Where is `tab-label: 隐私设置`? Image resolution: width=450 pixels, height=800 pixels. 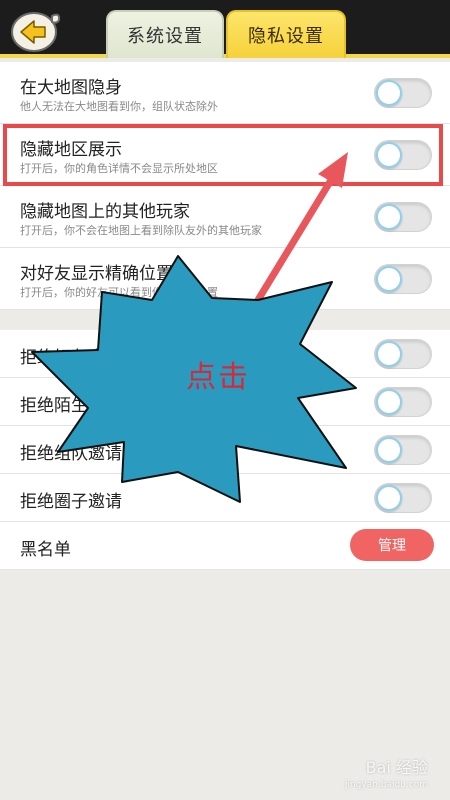
tab-label: 隐私设置 is located at coordinates (286, 36).